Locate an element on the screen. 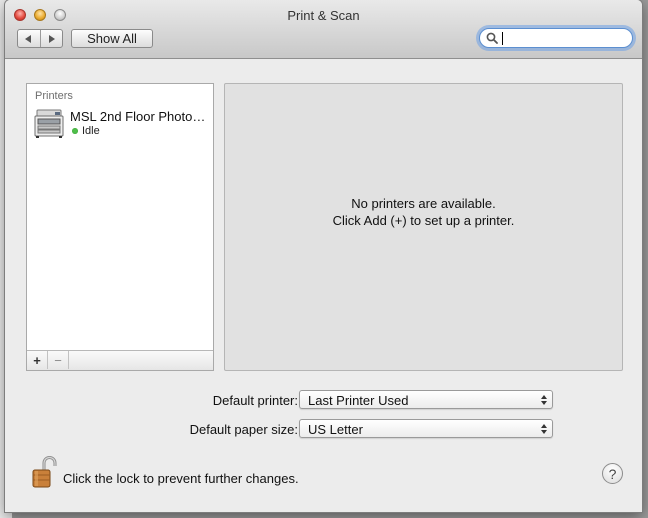 Image resolution: width=648 pixels, height=518 pixels. back-button is located at coordinates (29, 38).